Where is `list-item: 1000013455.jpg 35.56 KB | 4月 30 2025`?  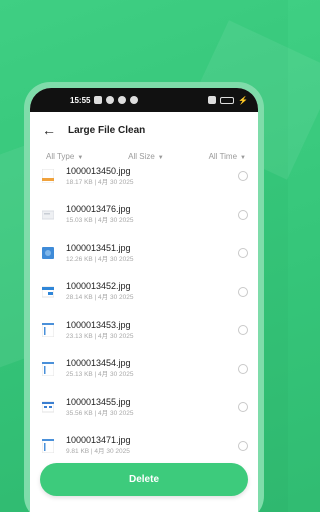 list-item: 1000013455.jpg 35.56 KB | 4月 30 2025 is located at coordinates (144, 407).